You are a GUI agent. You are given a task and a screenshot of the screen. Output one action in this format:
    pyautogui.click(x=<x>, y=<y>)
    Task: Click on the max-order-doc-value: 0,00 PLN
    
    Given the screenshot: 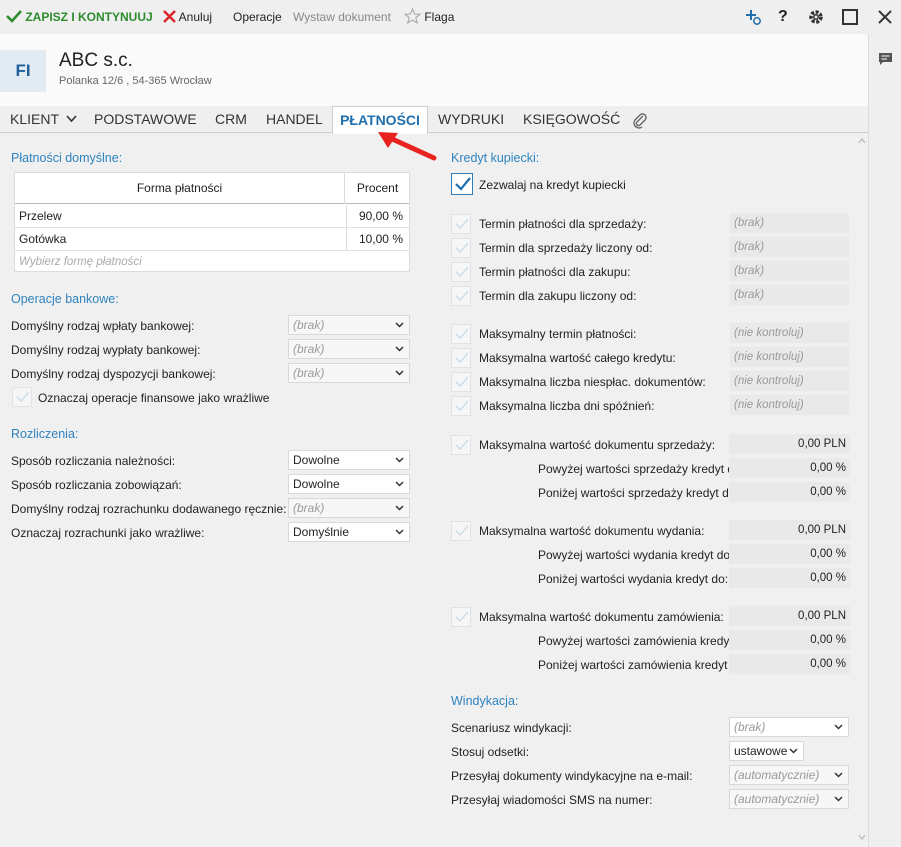 What is the action you would take?
    pyautogui.click(x=789, y=616)
    